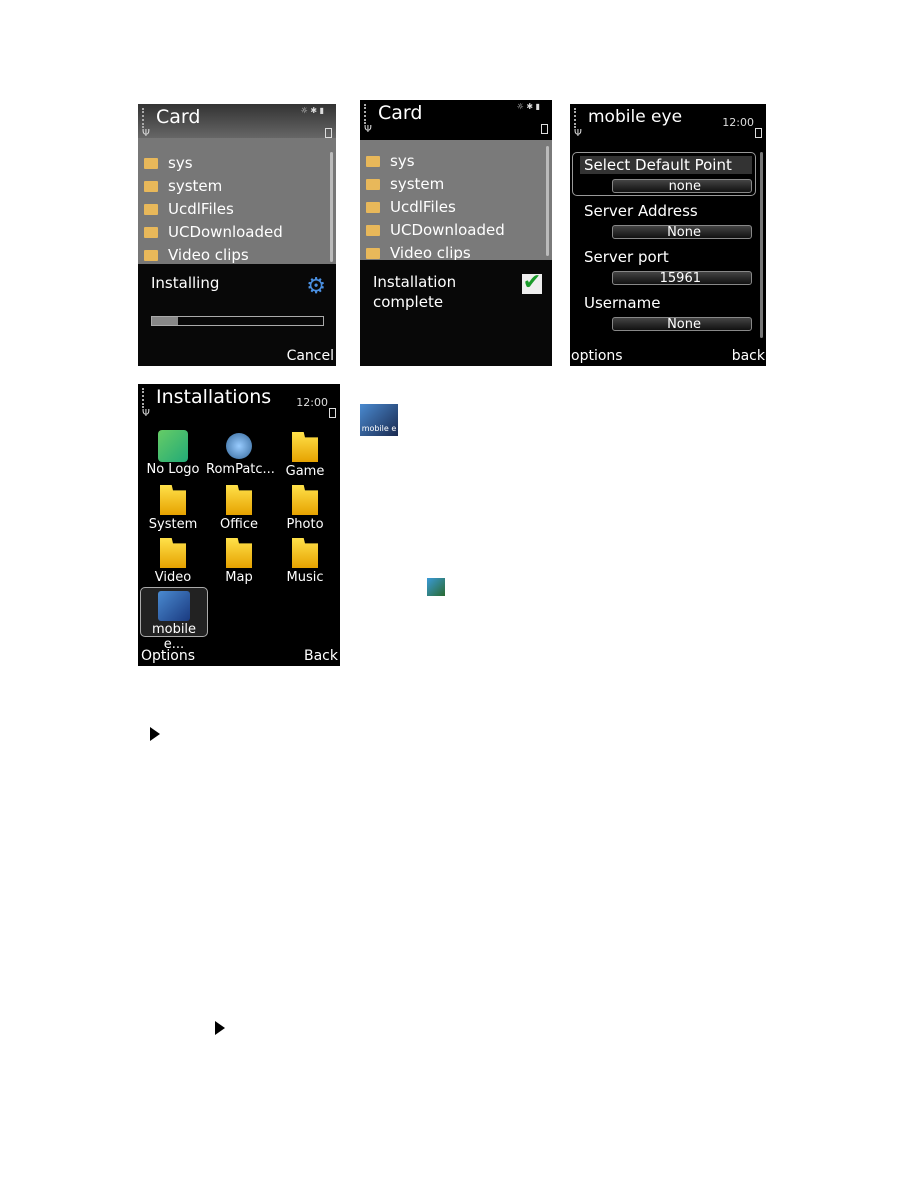 The height and width of the screenshot is (1188, 918). I want to click on folder-game: Game, so click(305, 455).